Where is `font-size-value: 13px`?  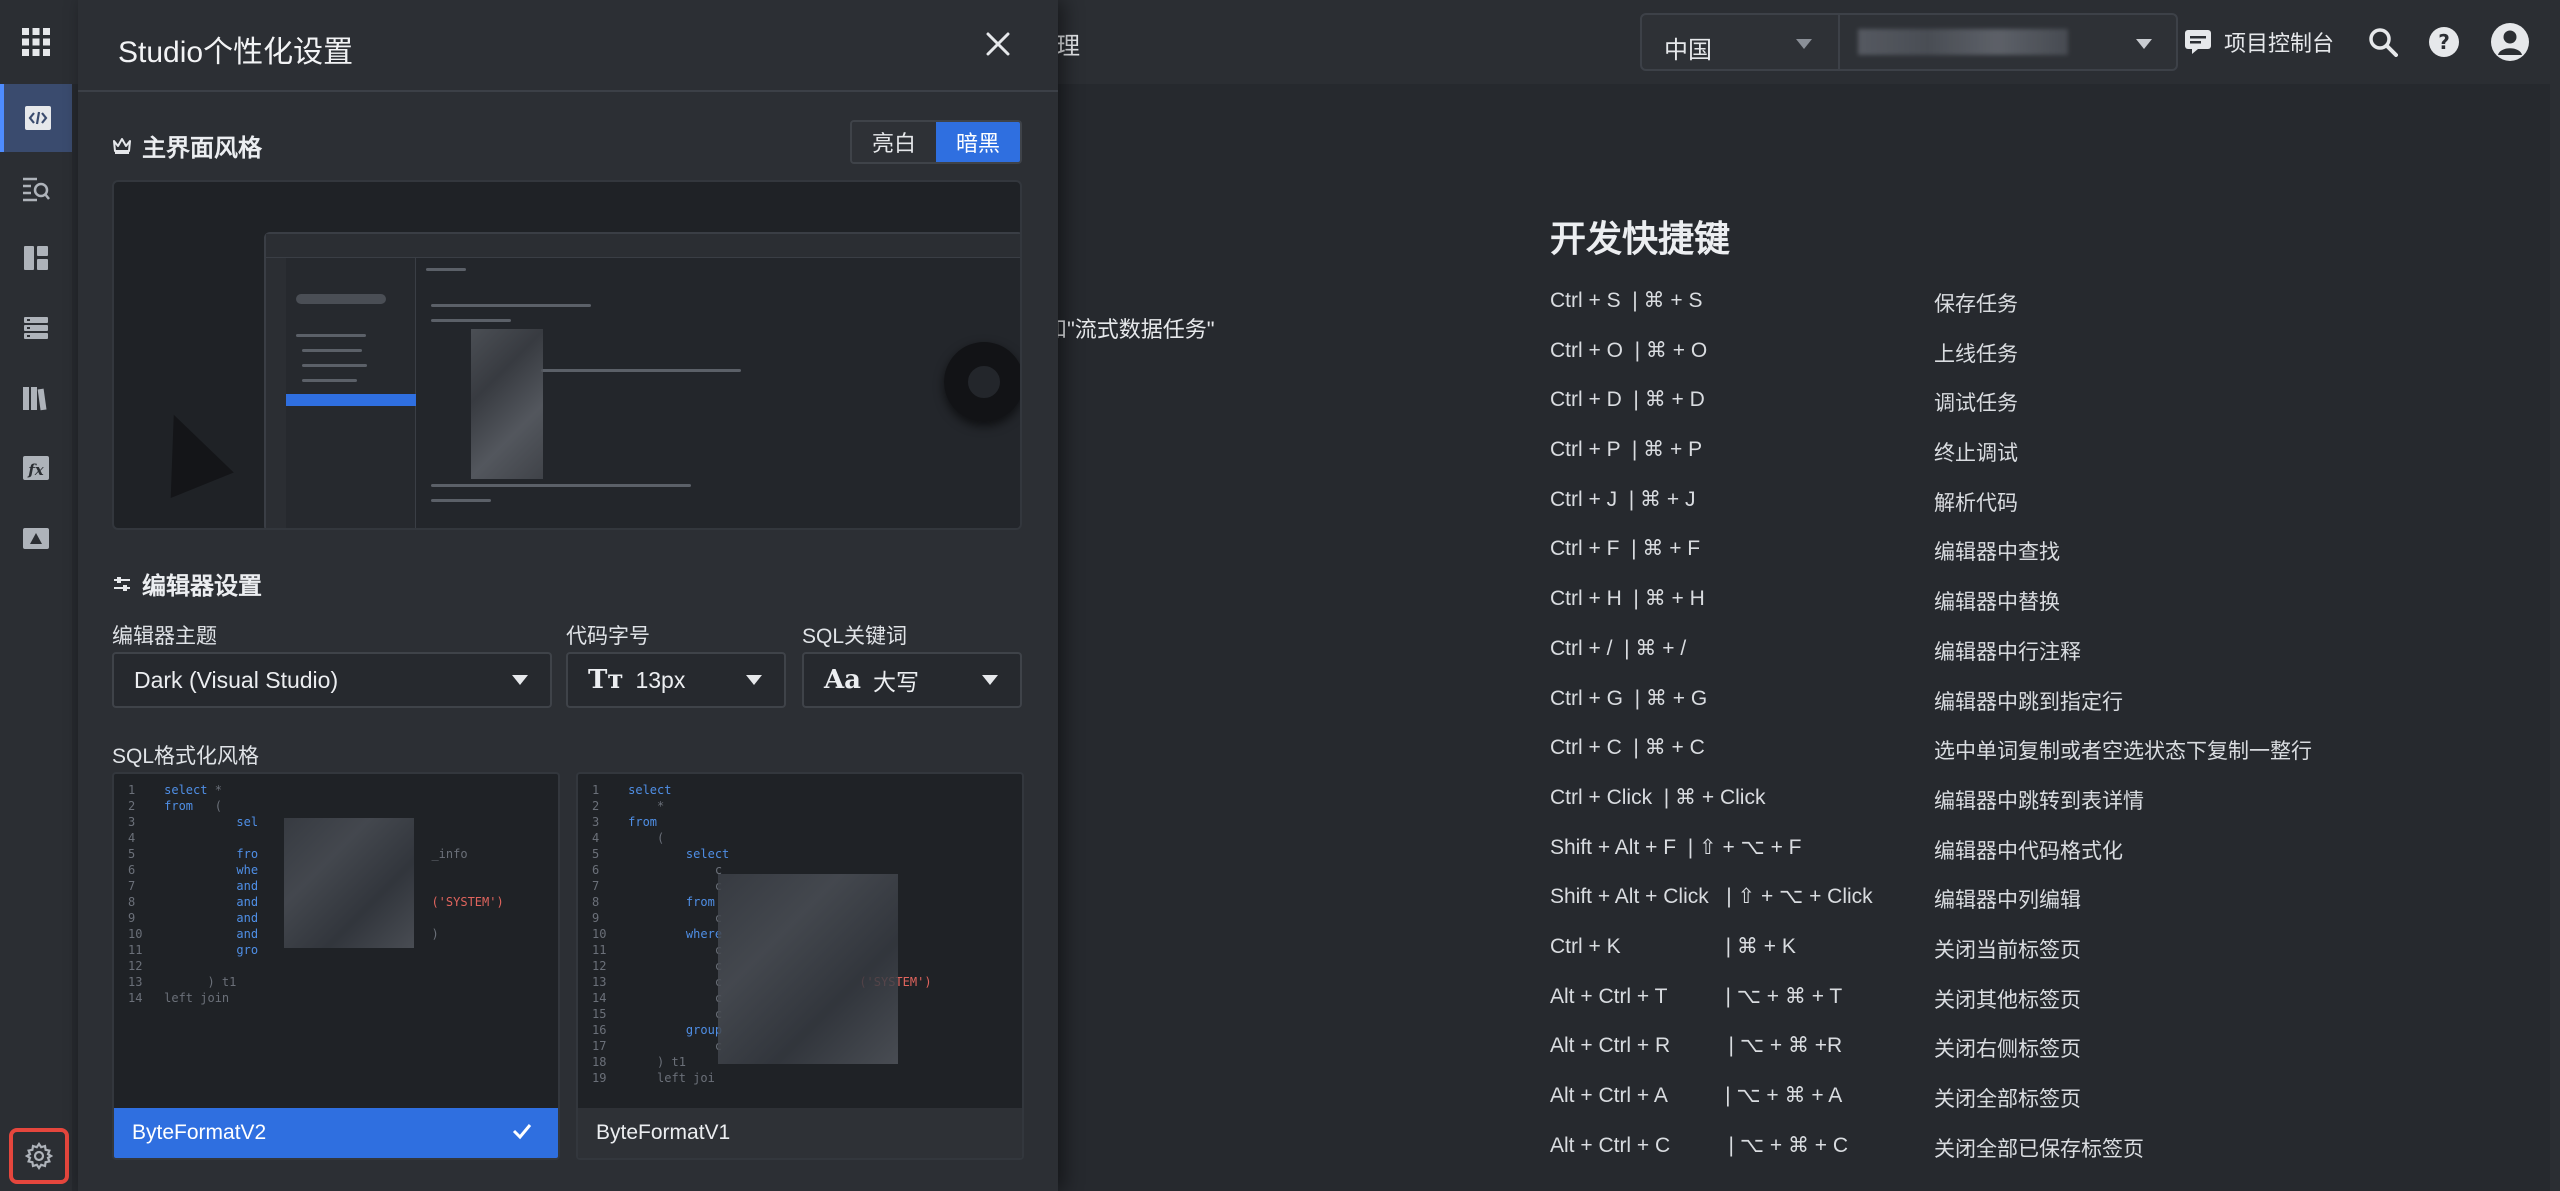 font-size-value: 13px is located at coordinates (660, 679).